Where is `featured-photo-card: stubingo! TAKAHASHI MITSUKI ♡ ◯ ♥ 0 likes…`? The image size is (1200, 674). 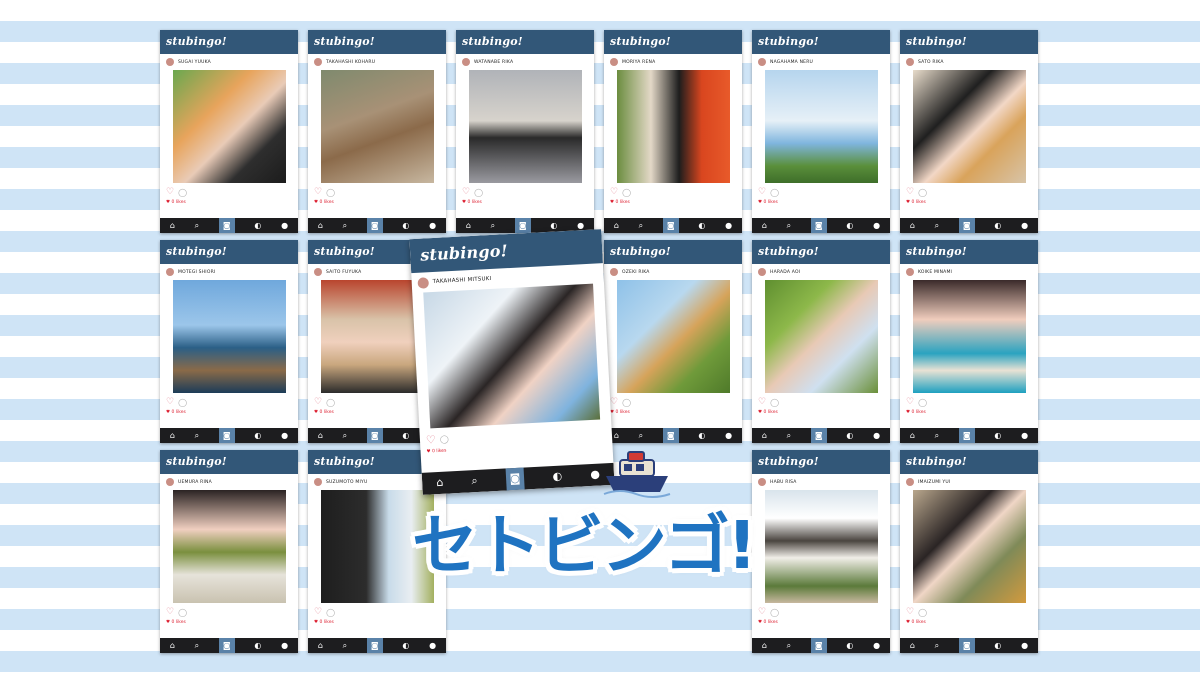
featured-photo-card: stubingo! TAKAHASHI MITSUKI ♡ ◯ ♥ 0 likes… is located at coordinates (512, 362).